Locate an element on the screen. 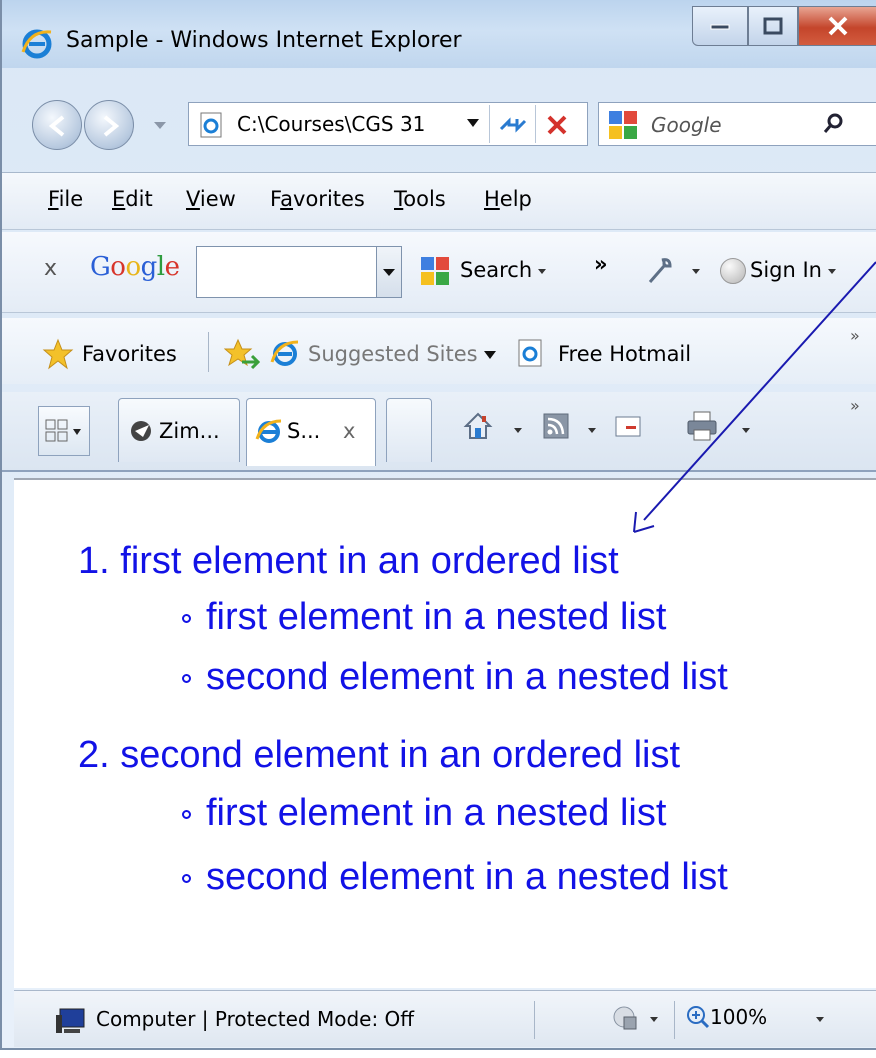  wrench-dropdown-icon is located at coordinates (696, 271).